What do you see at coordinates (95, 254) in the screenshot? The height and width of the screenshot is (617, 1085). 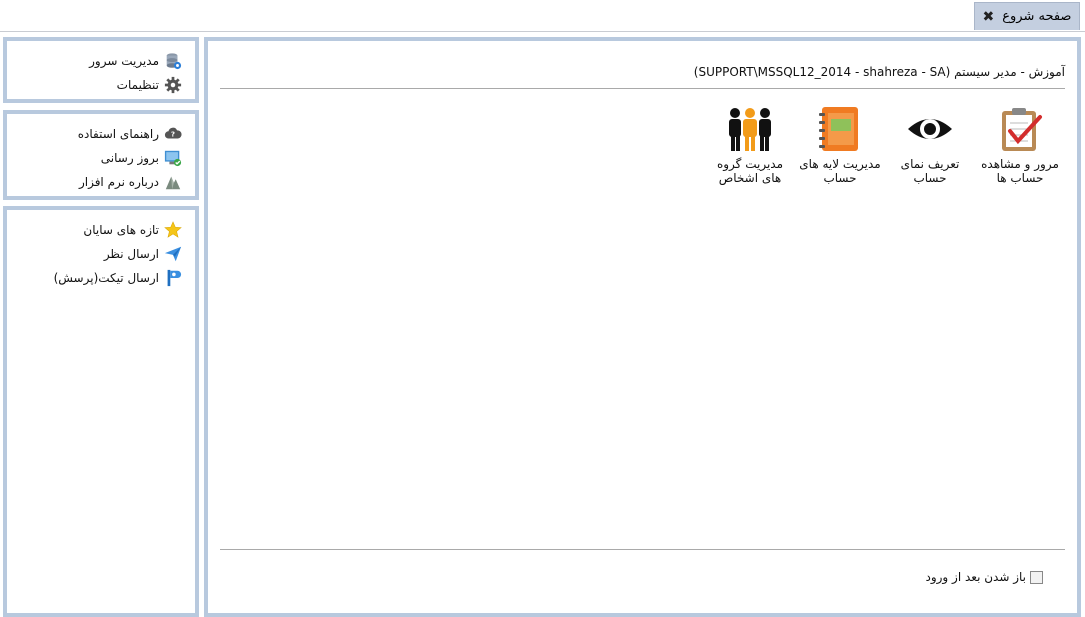 I see `sidebar-item-feedback: ارسال نظر` at bounding box center [95, 254].